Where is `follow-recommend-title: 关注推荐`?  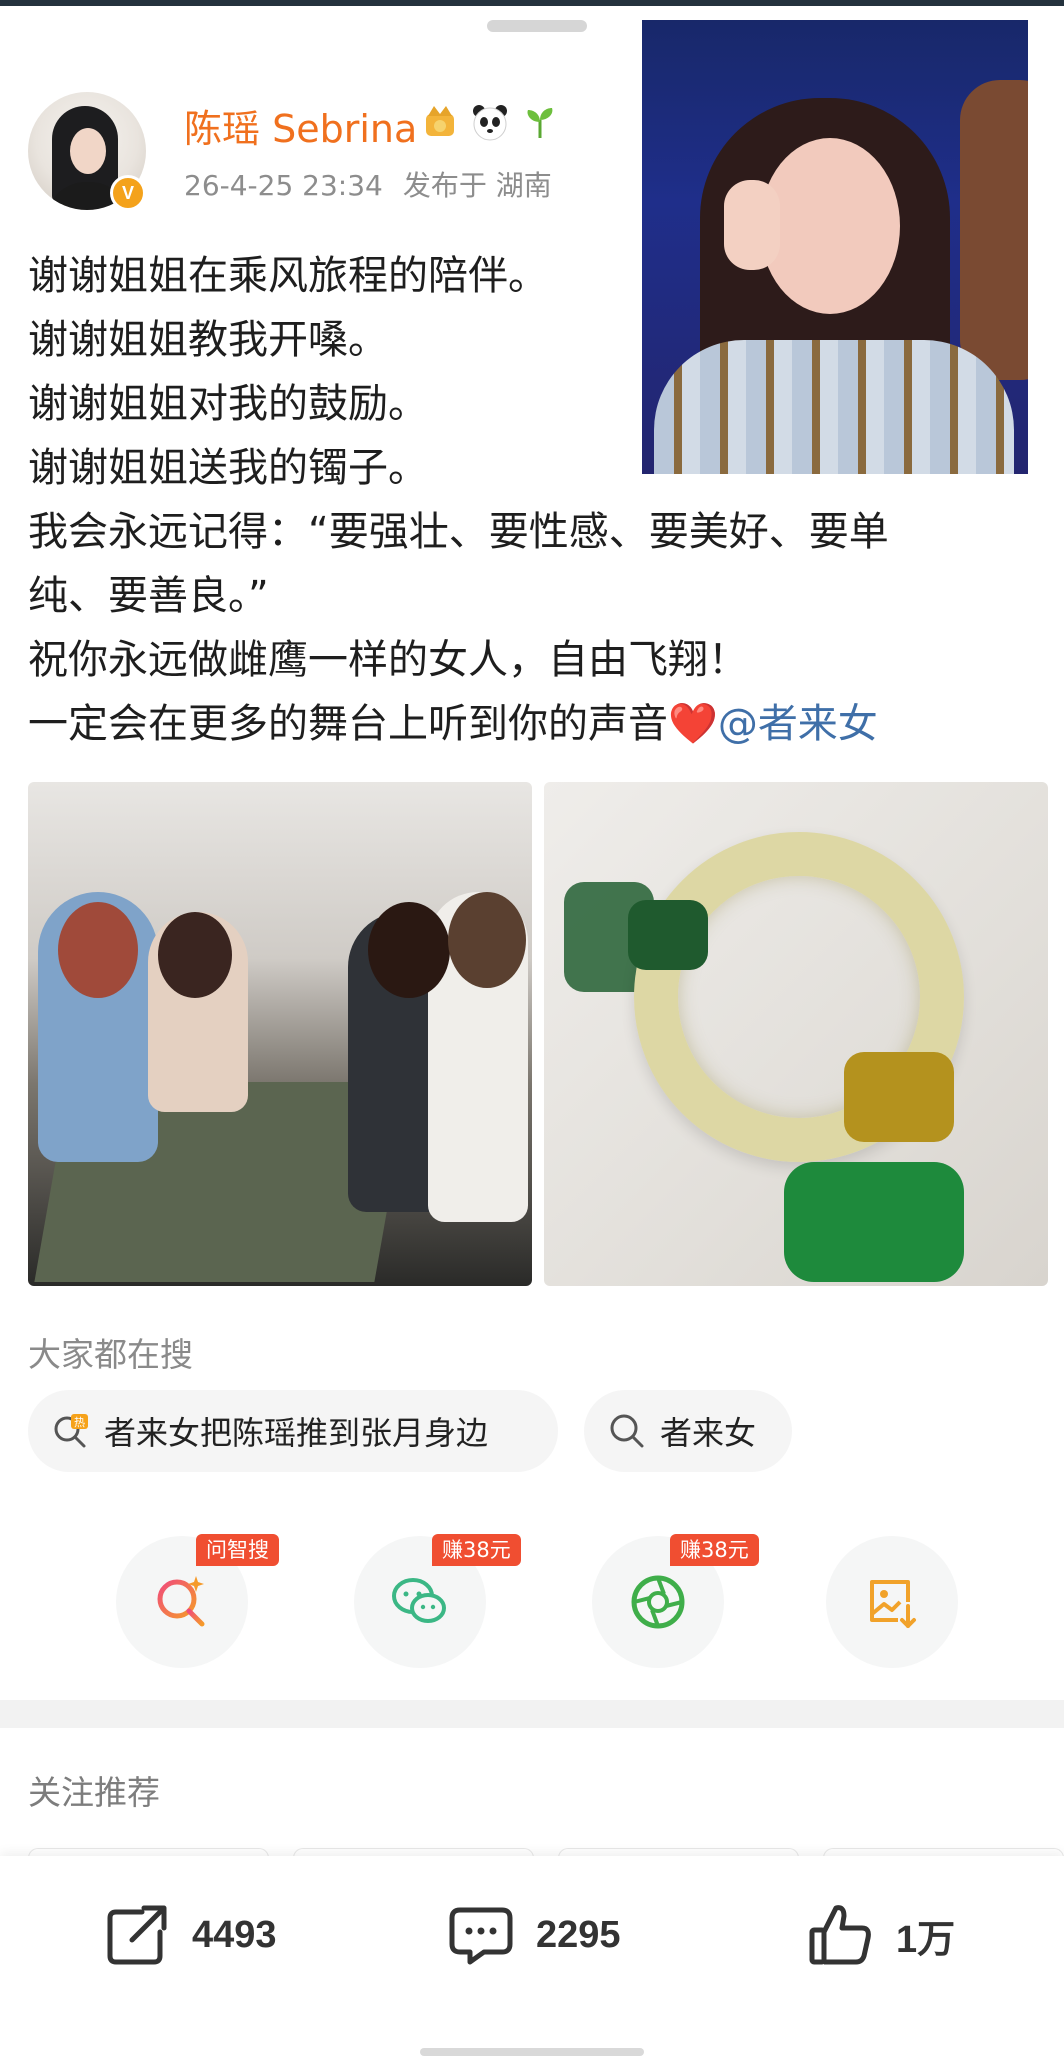 follow-recommend-title: 关注推荐 is located at coordinates (94, 1792).